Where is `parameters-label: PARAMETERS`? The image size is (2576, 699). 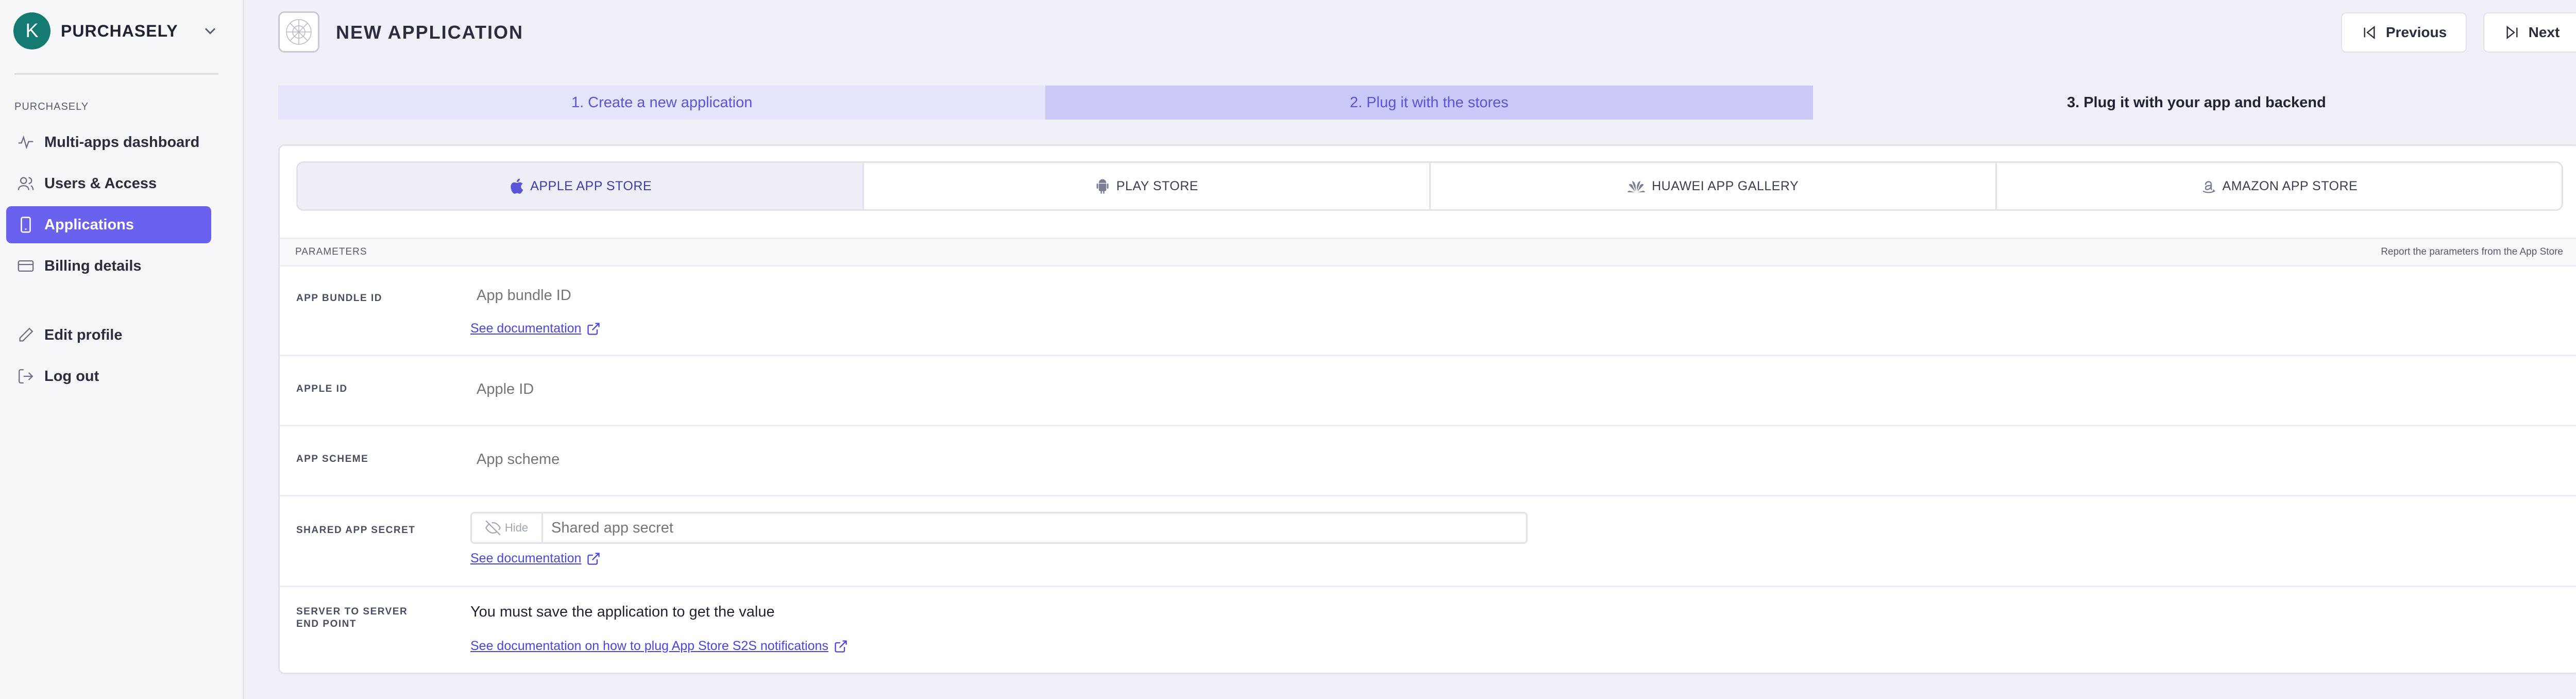
parameters-label: PARAMETERS is located at coordinates (331, 251).